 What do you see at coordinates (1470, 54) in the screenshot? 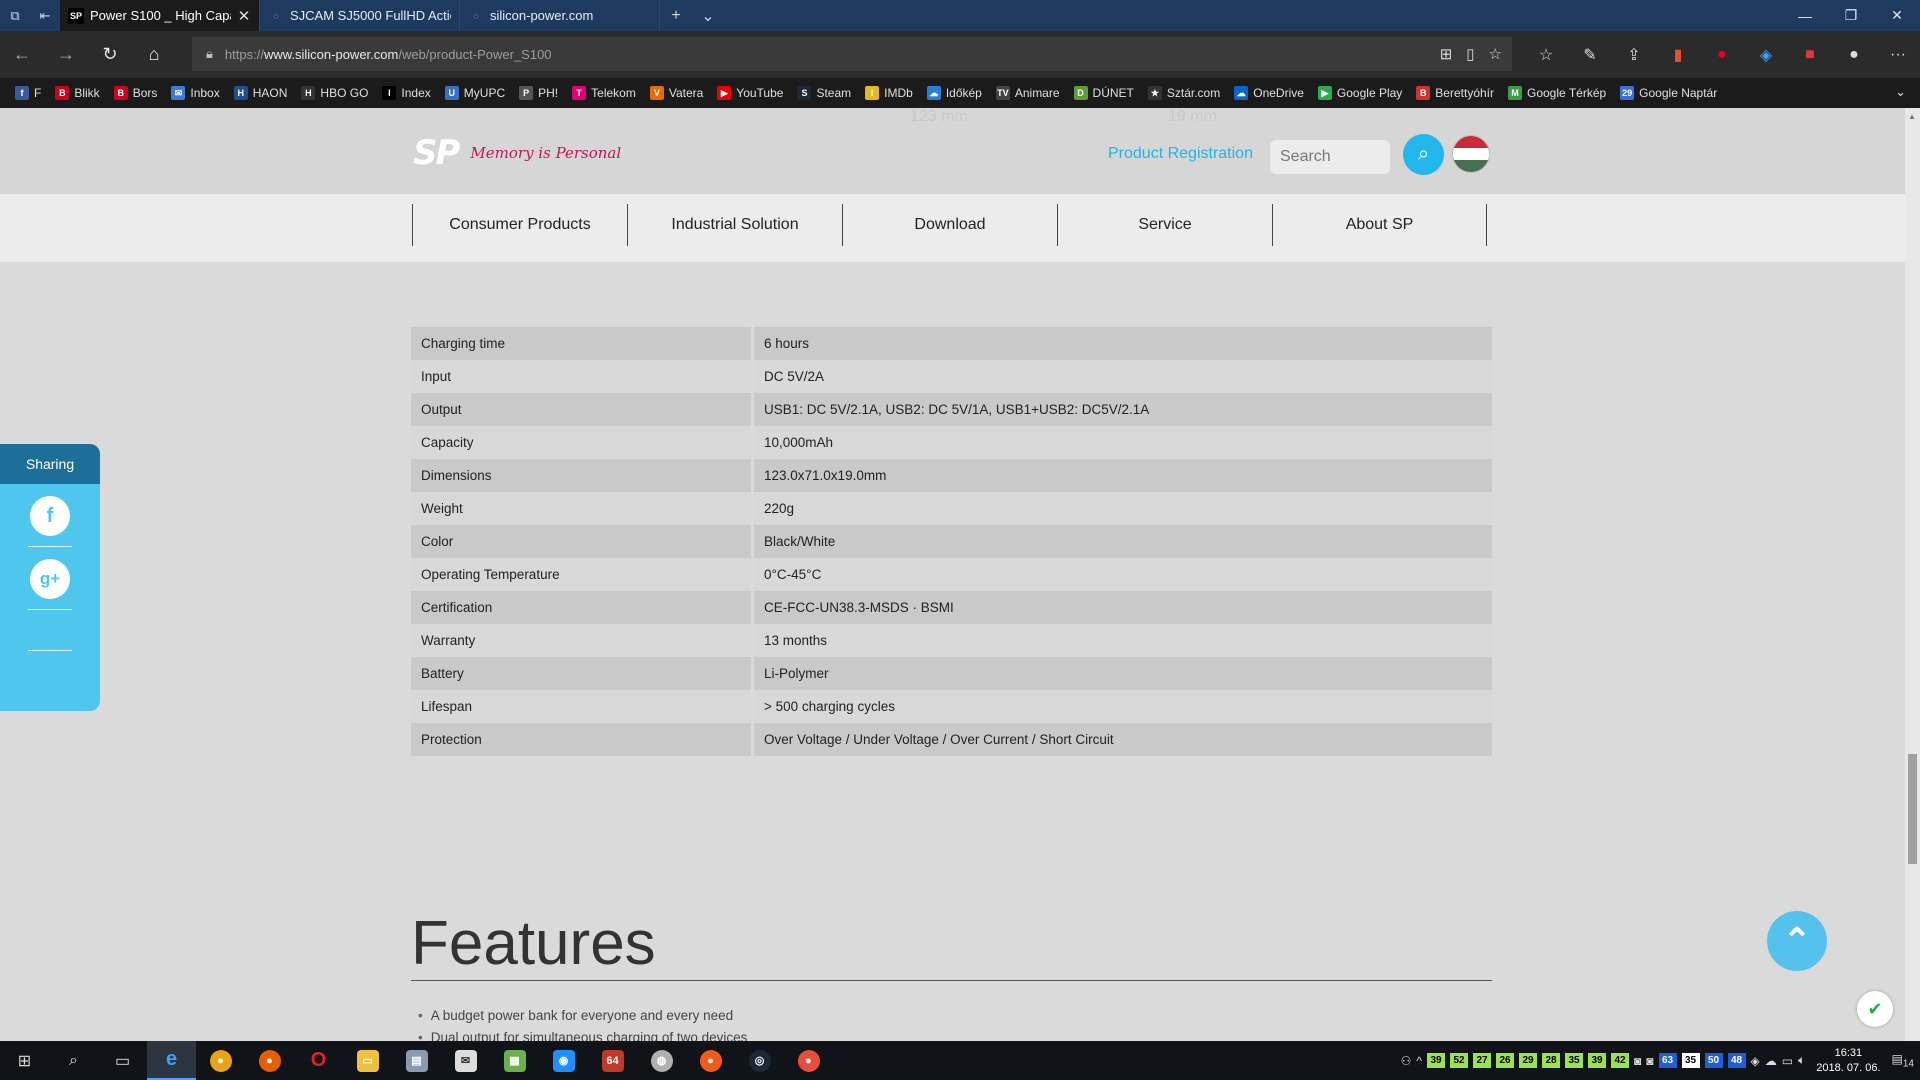
I see `reading-view-icon: ▯` at bounding box center [1470, 54].